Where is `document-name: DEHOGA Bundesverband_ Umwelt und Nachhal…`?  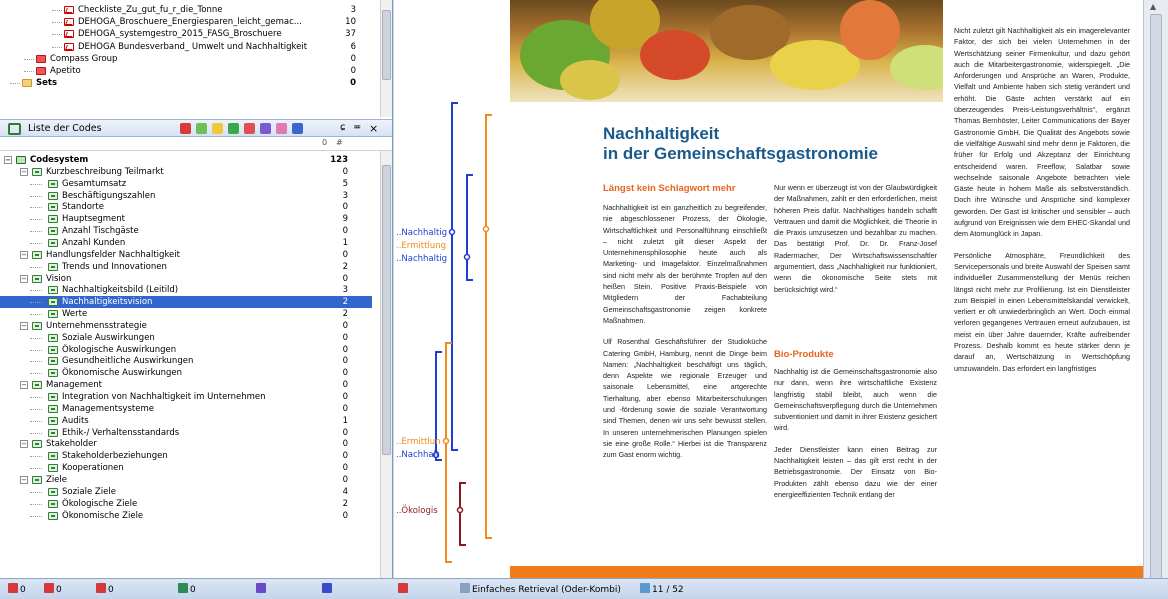
document-name: DEHOGA Bundesverband_ Umwelt und Nachhal… is located at coordinates (193, 46).